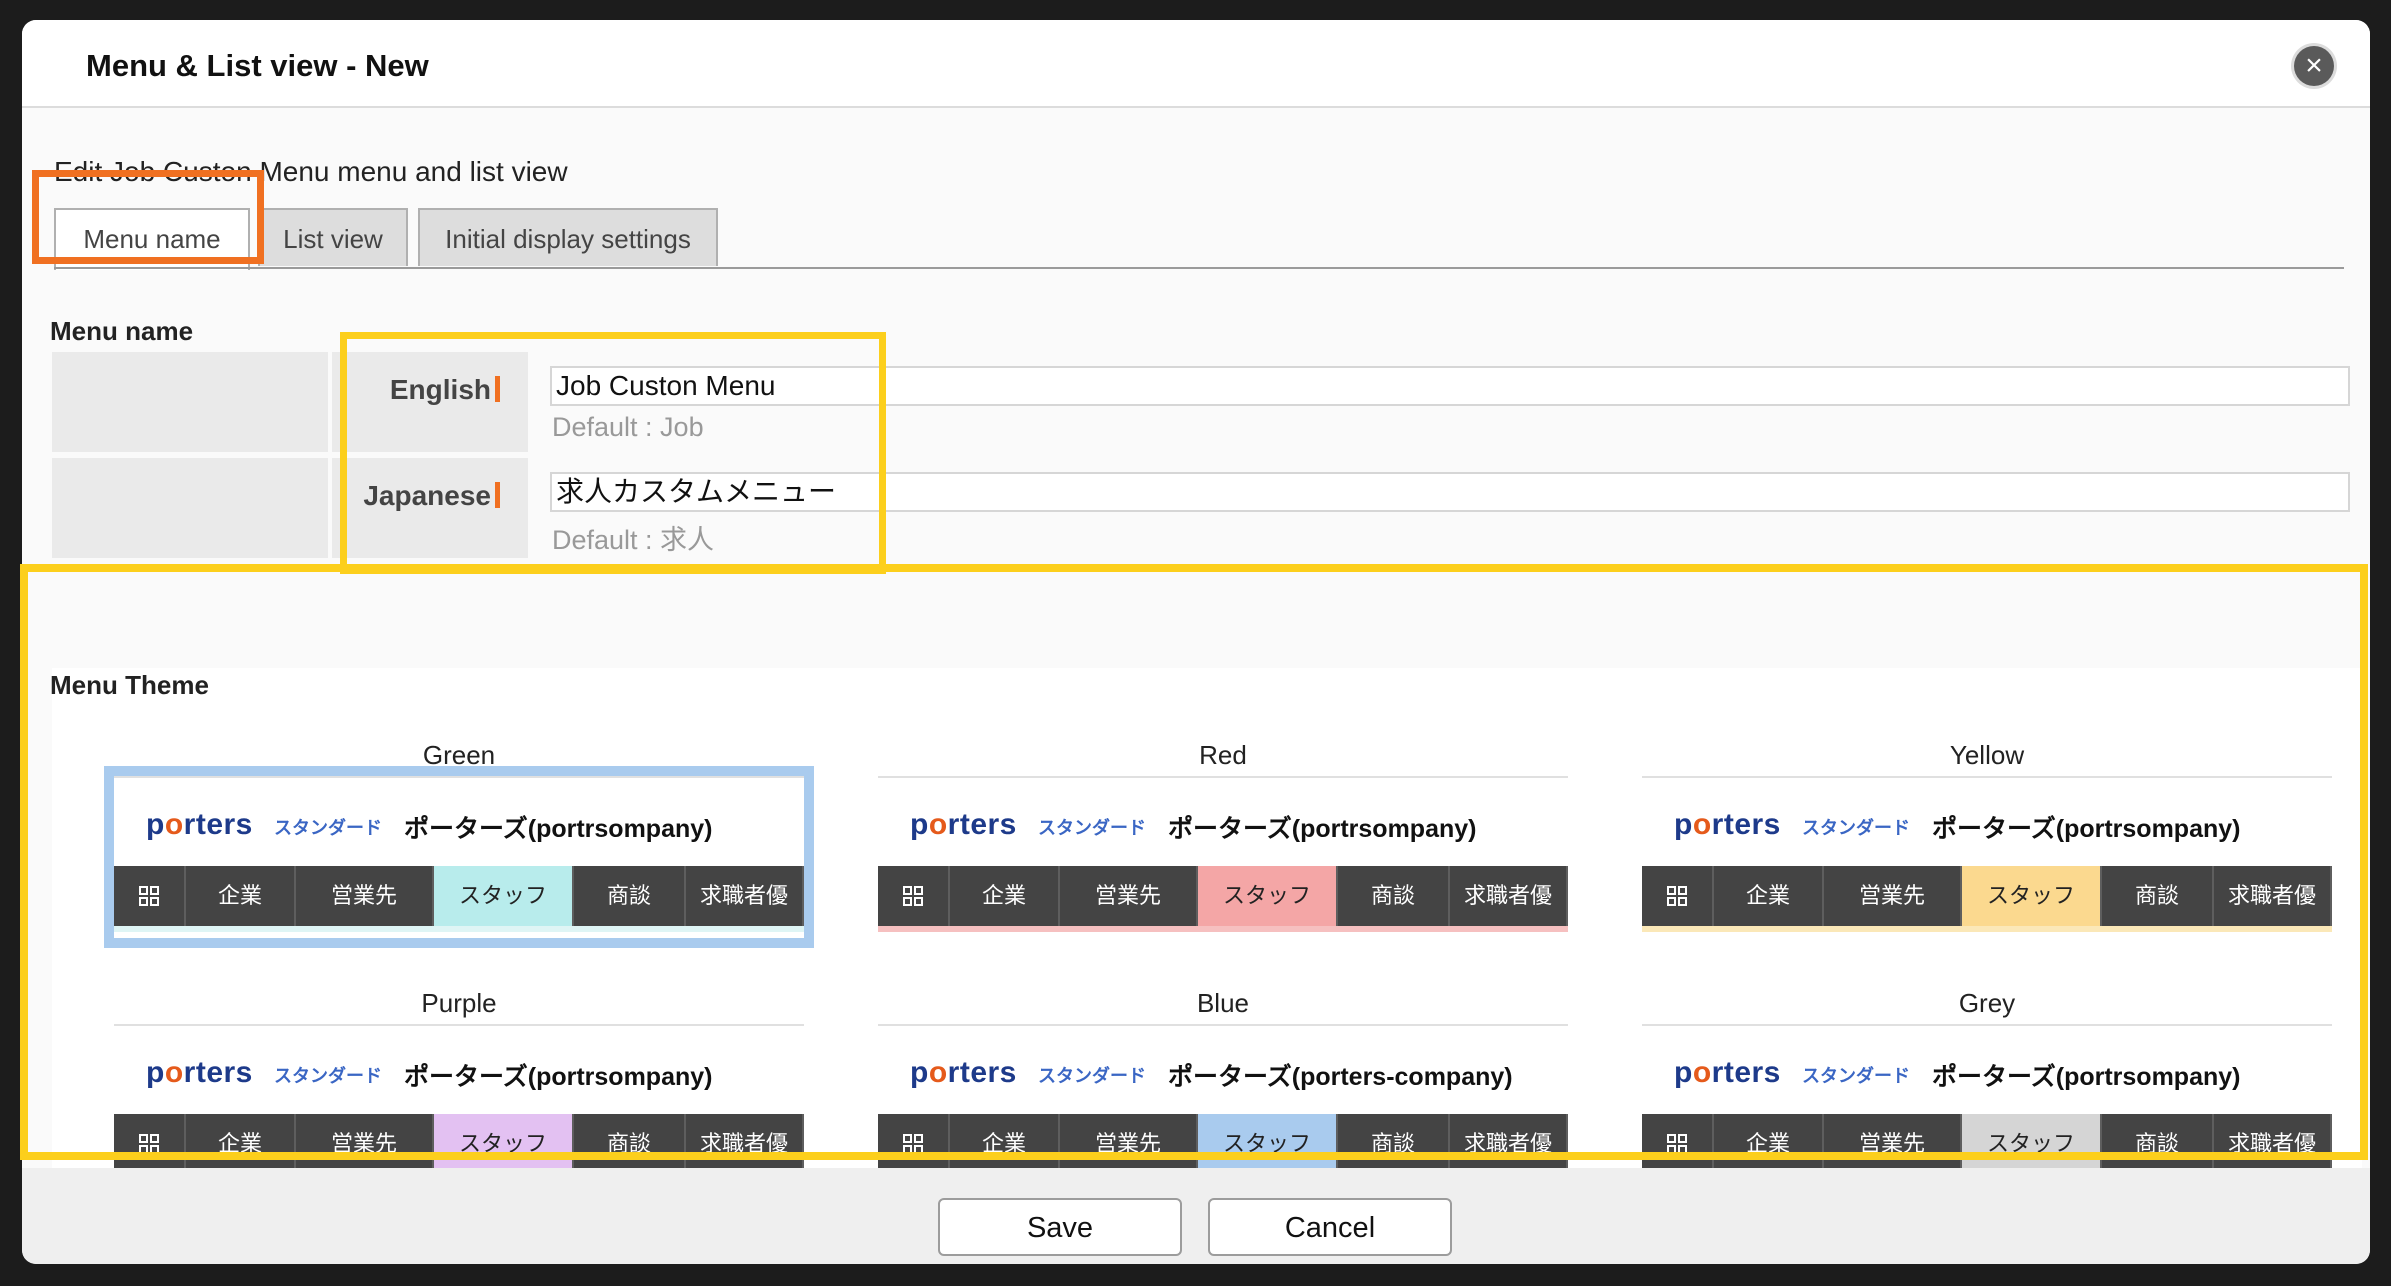  What do you see at coordinates (148, 217) in the screenshot?
I see `tab-highlight-box` at bounding box center [148, 217].